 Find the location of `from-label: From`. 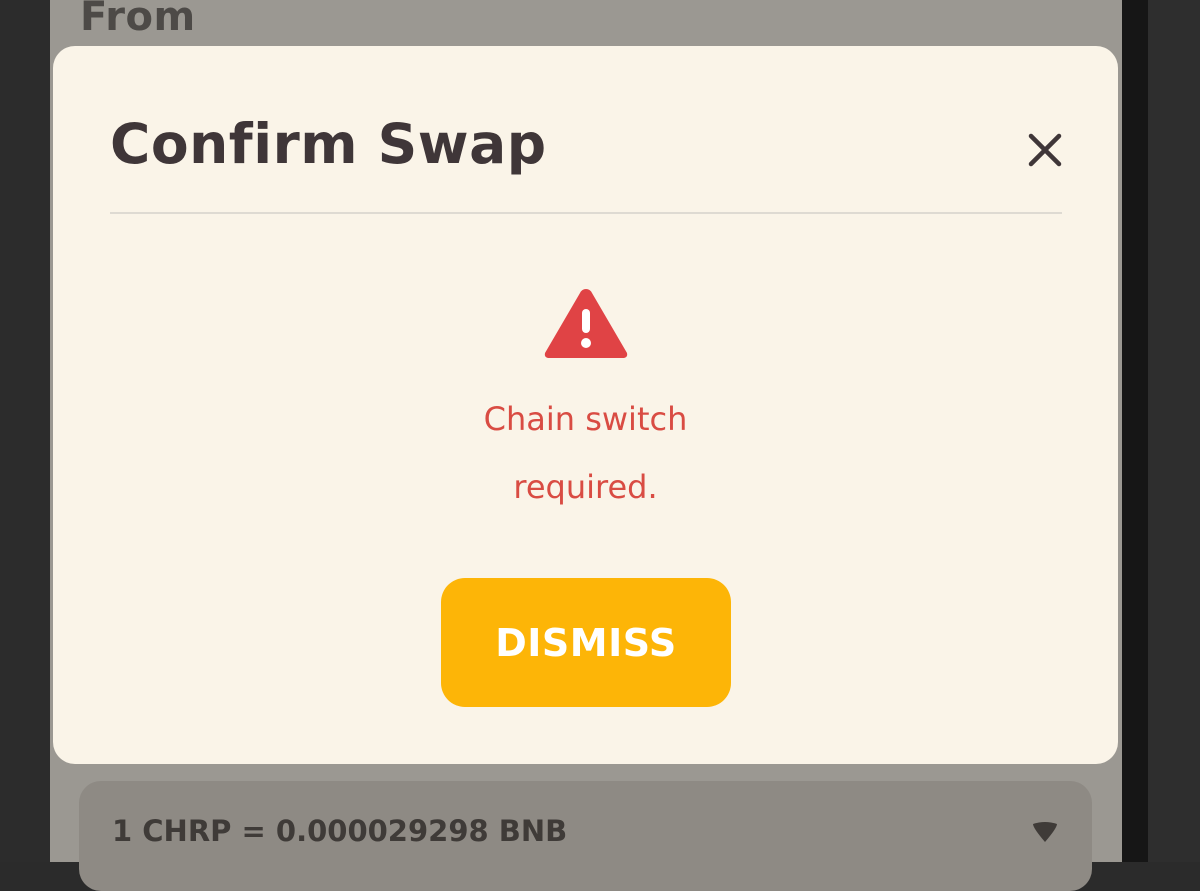

from-label: From is located at coordinates (138, 20).